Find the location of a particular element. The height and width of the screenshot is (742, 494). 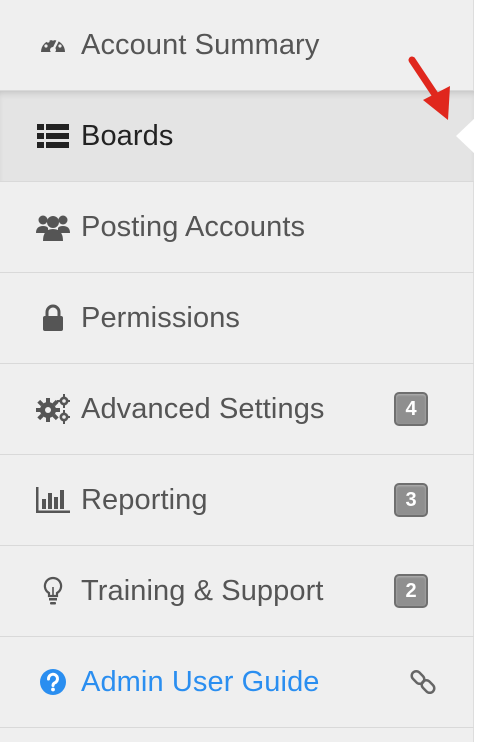

sidebar-item-label: Boards is located at coordinates (127, 135).